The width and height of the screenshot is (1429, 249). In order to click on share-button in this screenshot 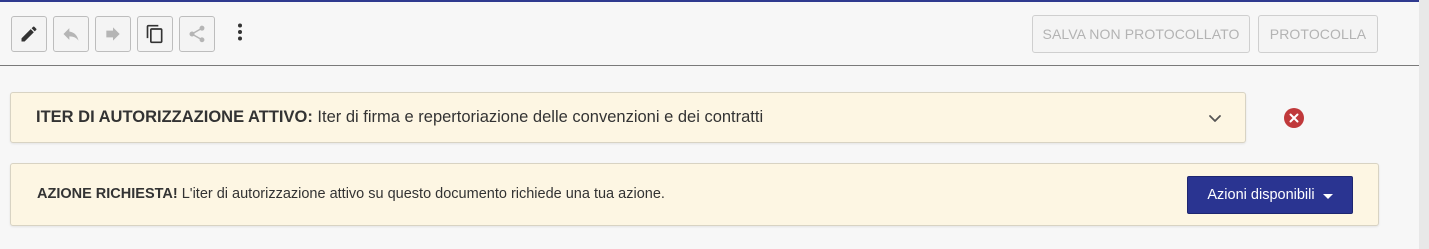, I will do `click(197, 34)`.